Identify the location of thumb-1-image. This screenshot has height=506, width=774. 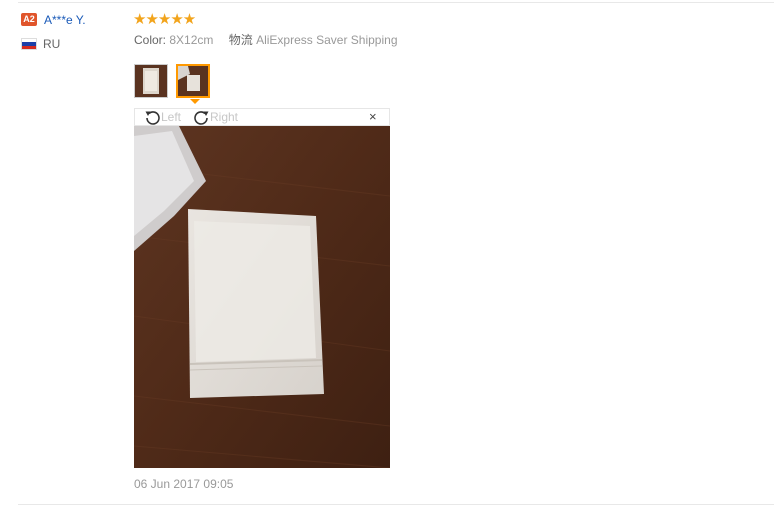
(151, 81).